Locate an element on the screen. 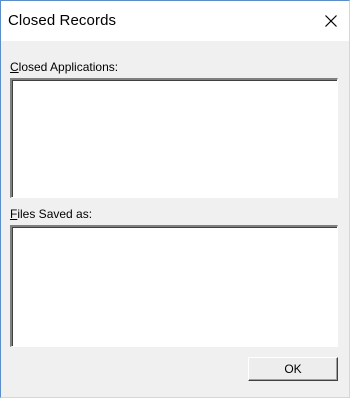 The image size is (350, 398). files-saved-label: Files Saved as: is located at coordinates (51, 214).